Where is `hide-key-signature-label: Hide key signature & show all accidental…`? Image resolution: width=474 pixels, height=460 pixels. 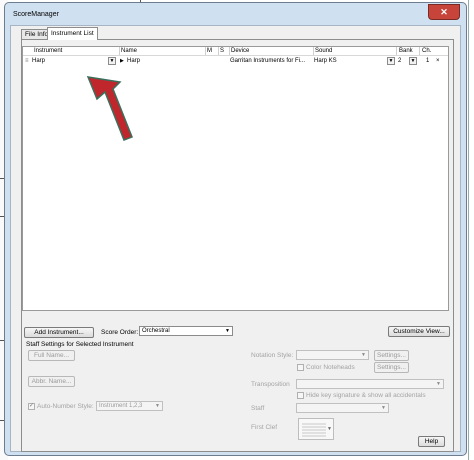
hide-key-signature-label: Hide key signature & show all accidental… is located at coordinates (366, 395).